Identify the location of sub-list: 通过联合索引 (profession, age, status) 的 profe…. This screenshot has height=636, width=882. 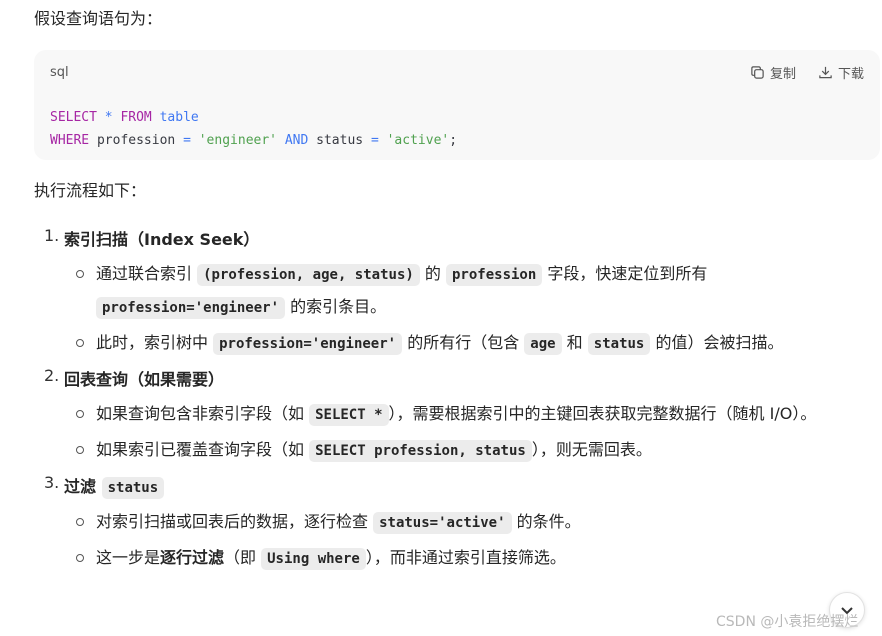
(464, 309).